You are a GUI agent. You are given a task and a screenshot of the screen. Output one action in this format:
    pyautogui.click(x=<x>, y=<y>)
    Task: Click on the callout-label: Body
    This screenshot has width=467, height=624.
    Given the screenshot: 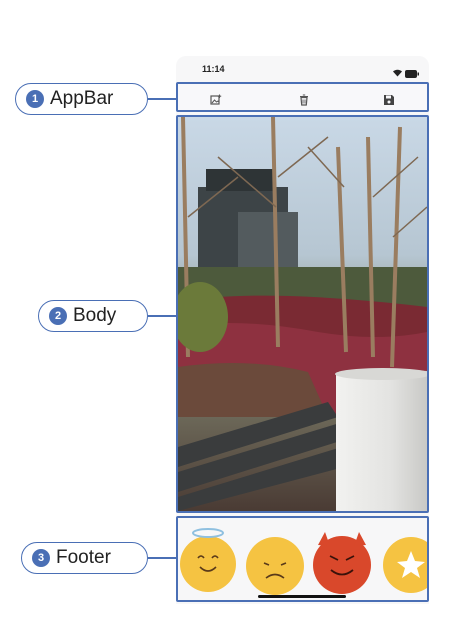 What is the action you would take?
    pyautogui.click(x=95, y=315)
    